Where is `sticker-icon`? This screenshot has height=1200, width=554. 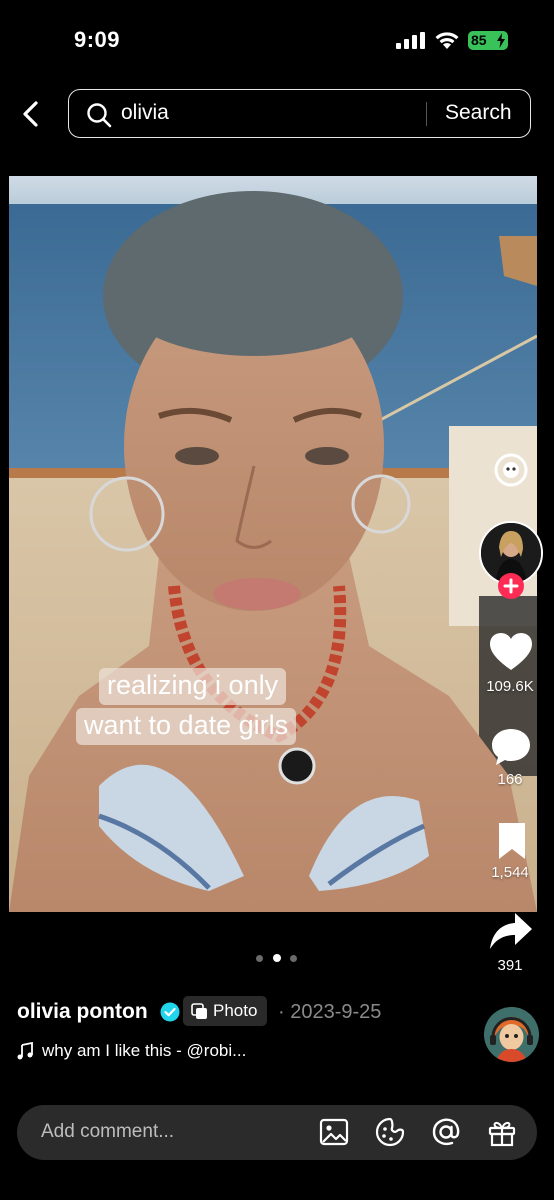
sticker-icon is located at coordinates (390, 1132).